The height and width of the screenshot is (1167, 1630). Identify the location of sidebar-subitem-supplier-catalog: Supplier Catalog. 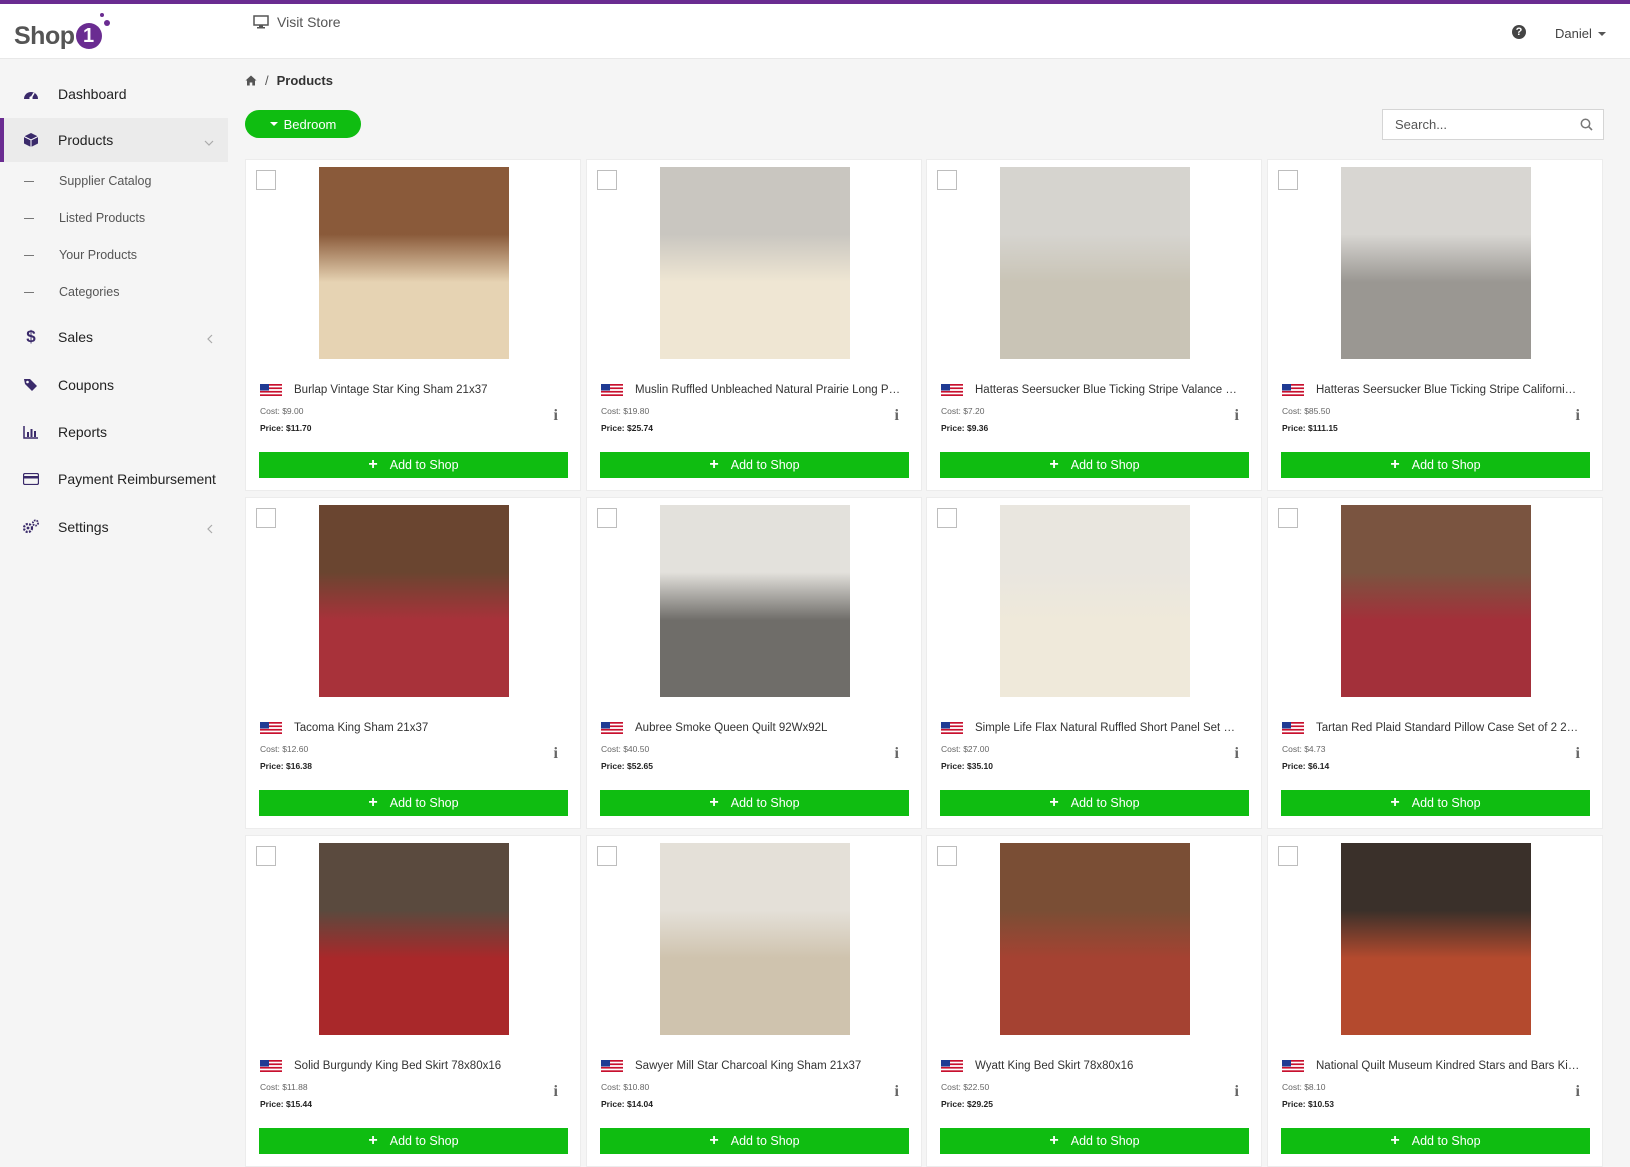
(87, 181).